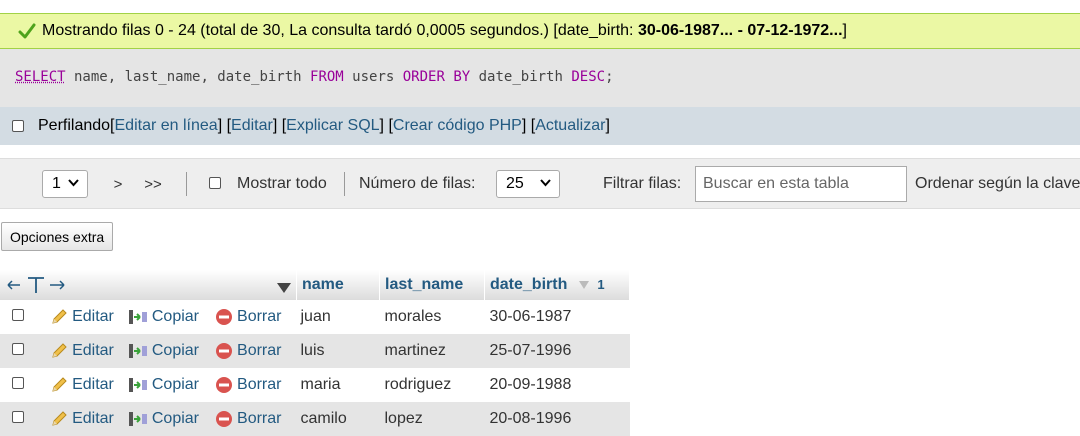 The image size is (1080, 436). Describe the element at coordinates (18, 126) in the screenshot. I see `profiling-checkbox` at that location.